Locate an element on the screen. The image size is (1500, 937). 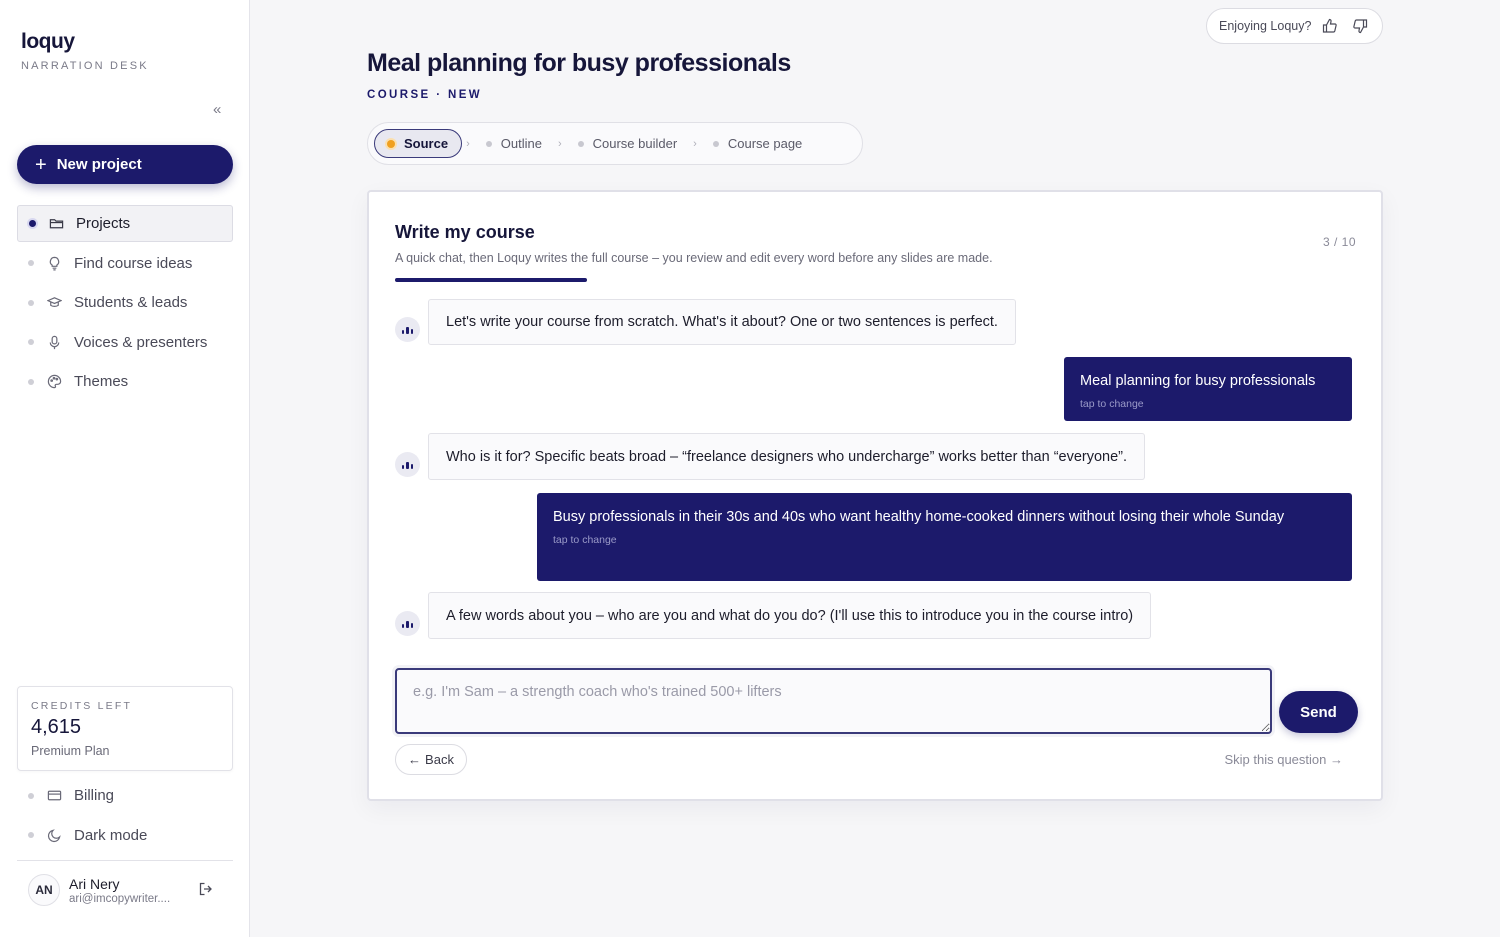
plan-name: Premium Plan is located at coordinates (70, 751).